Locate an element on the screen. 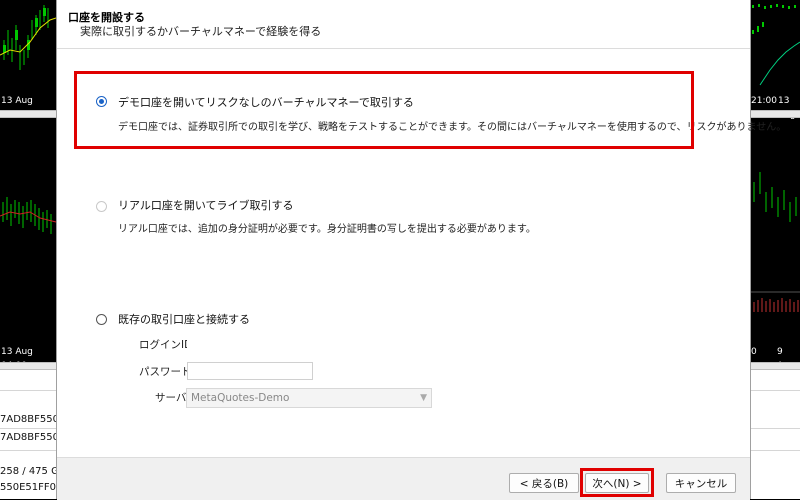  date-strip-top-right: 21:00 13 Aug is located at coordinates (775, 107).